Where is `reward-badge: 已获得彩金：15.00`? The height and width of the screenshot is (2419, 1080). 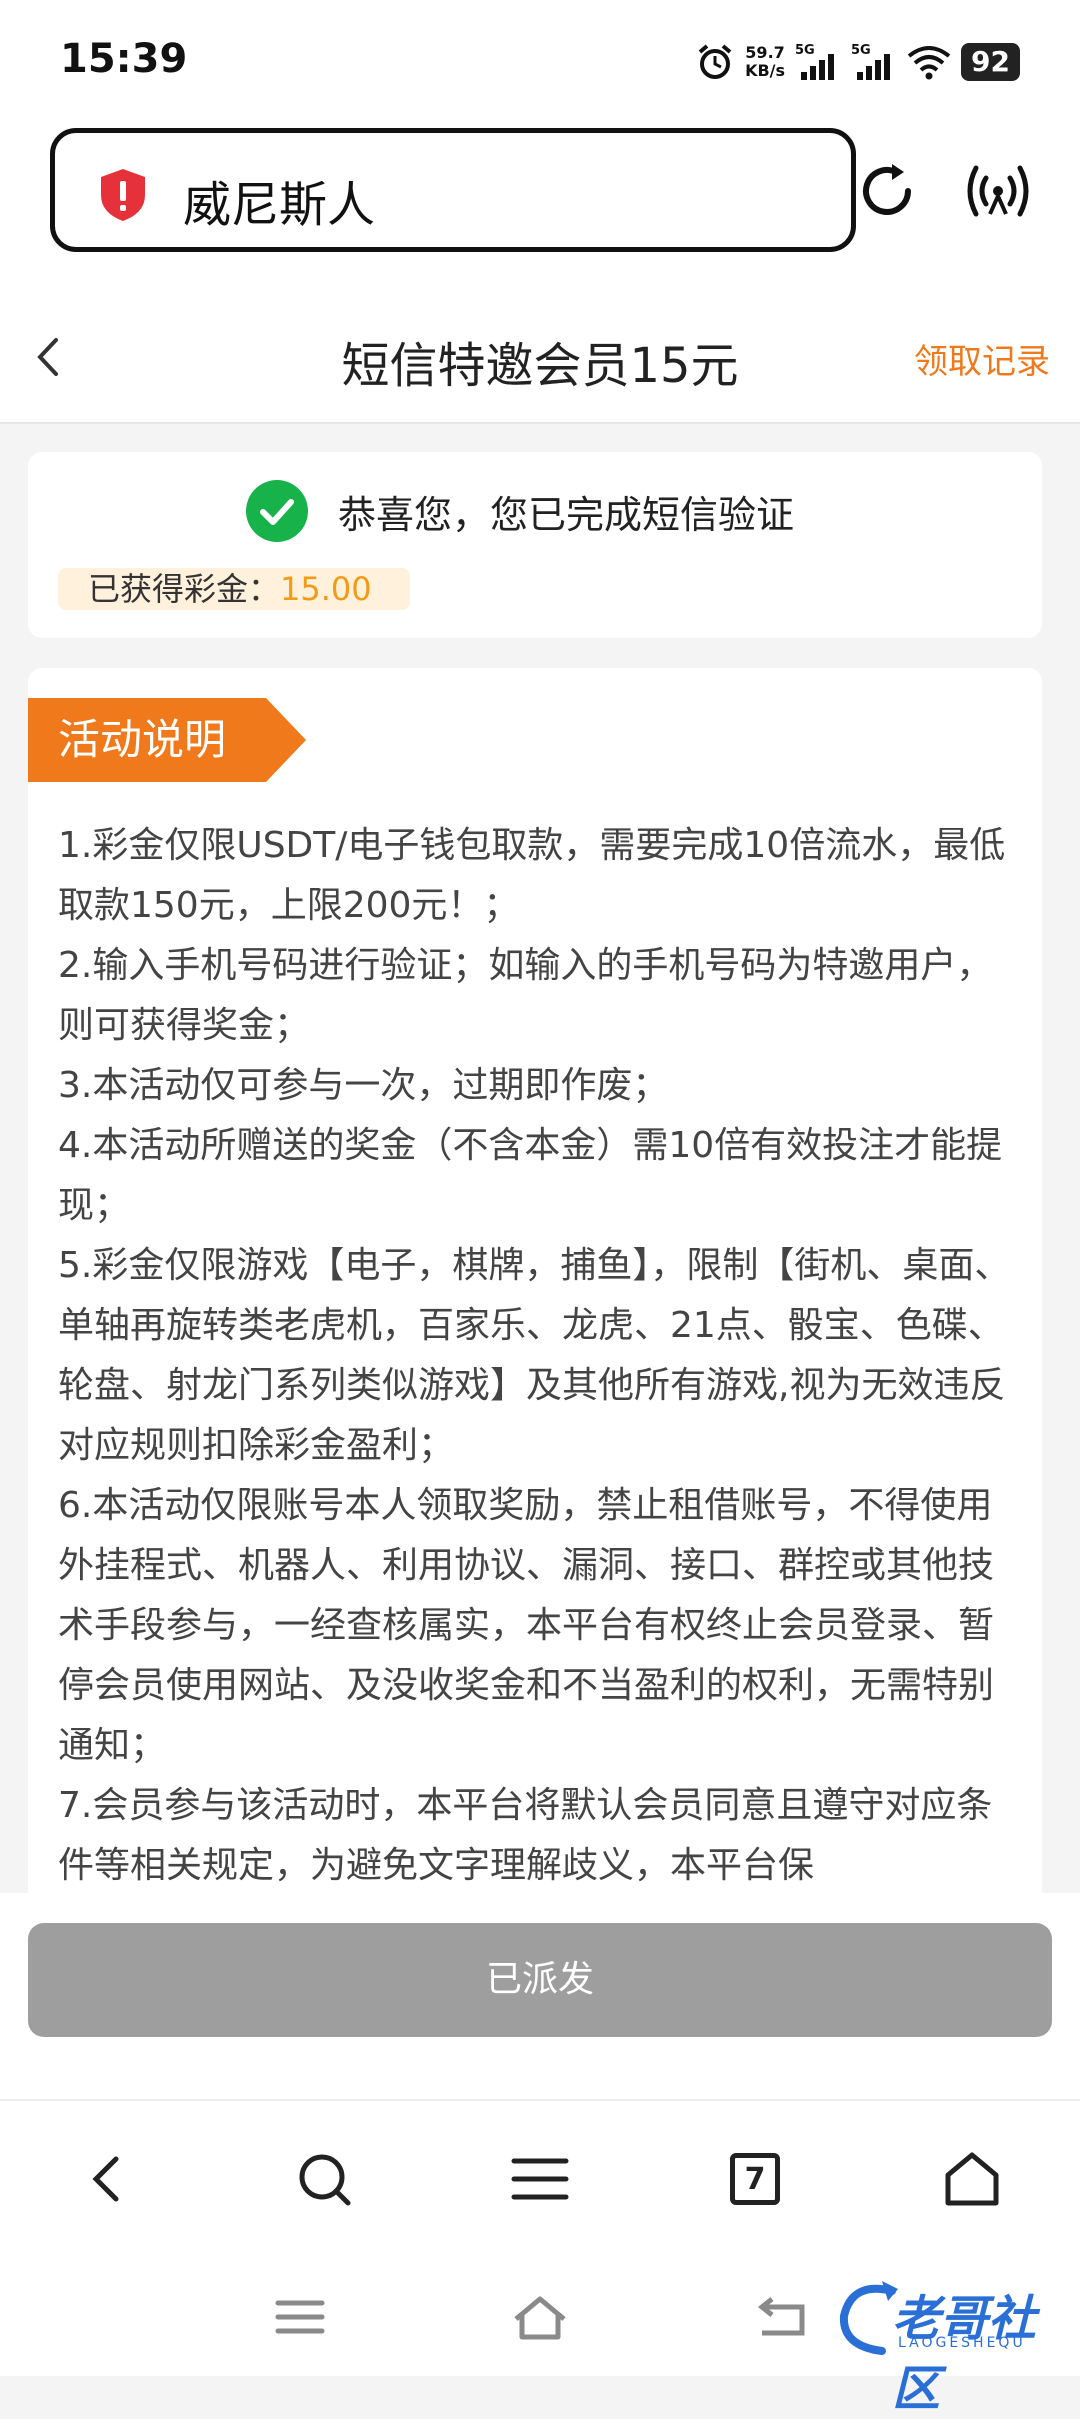
reward-badge: 已获得彩金：15.00 is located at coordinates (234, 589).